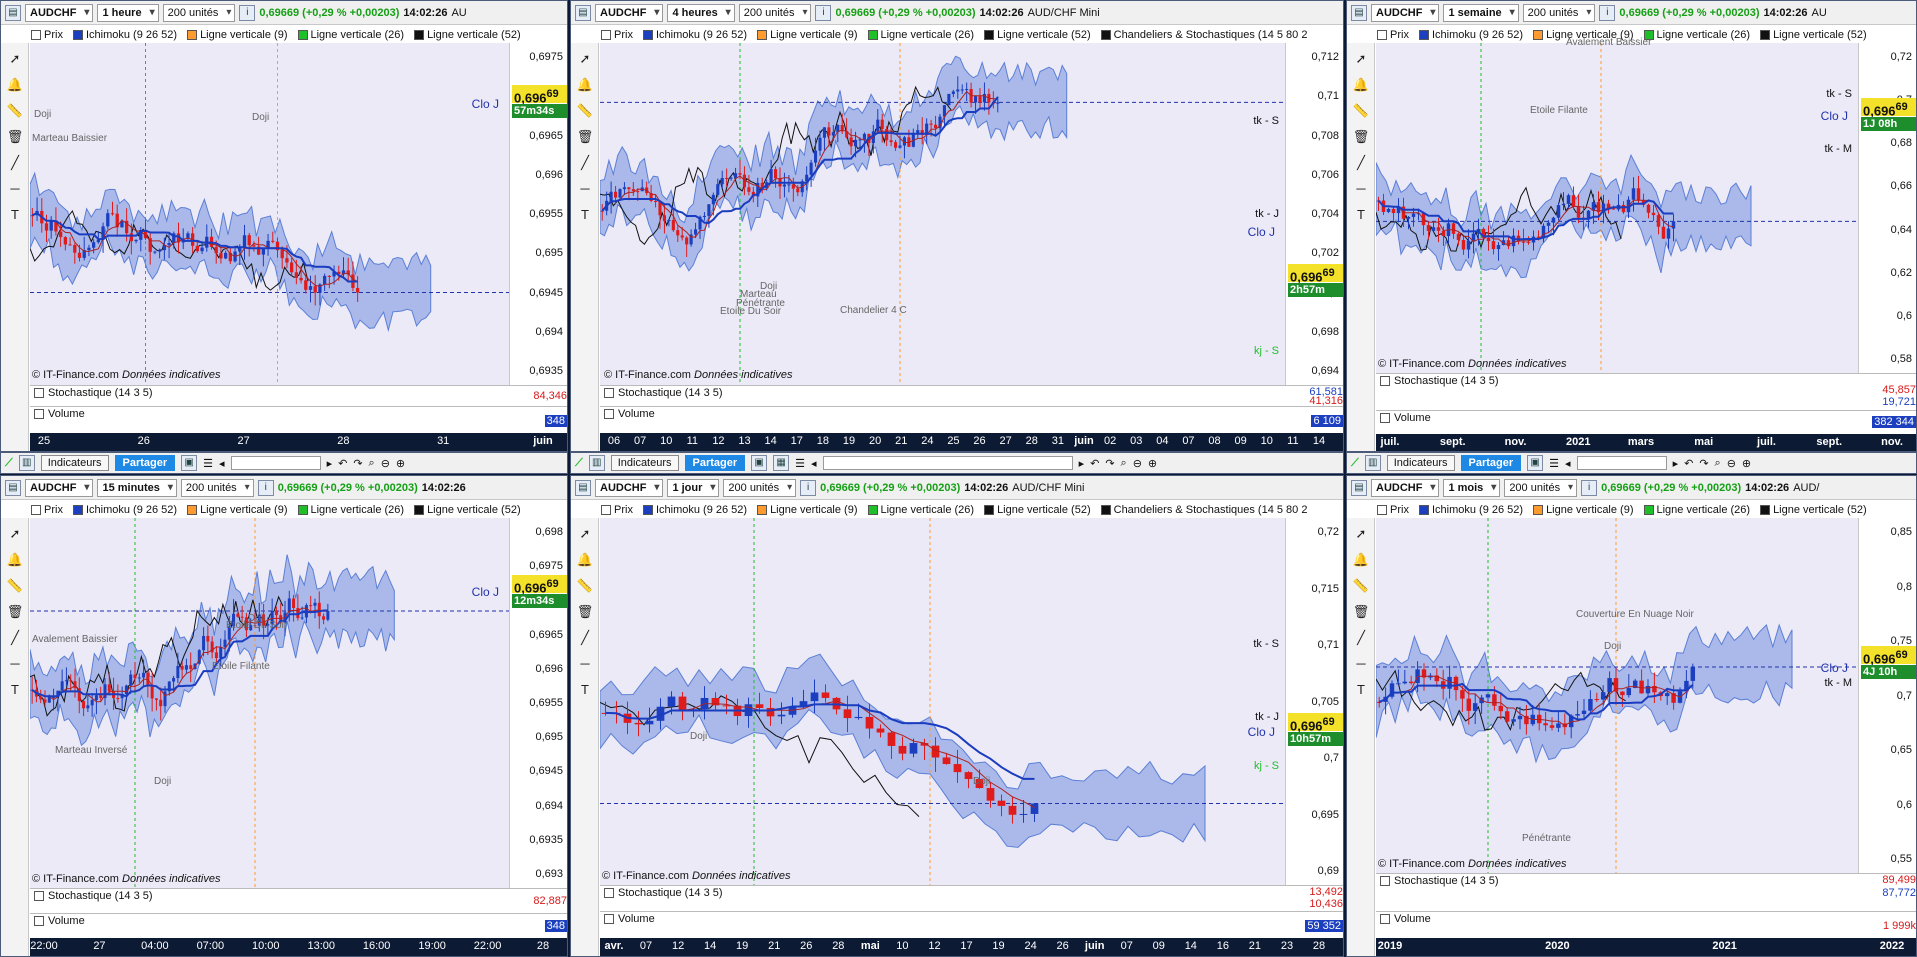  I want to click on bar-chart-icon: ▥, so click(26, 463).